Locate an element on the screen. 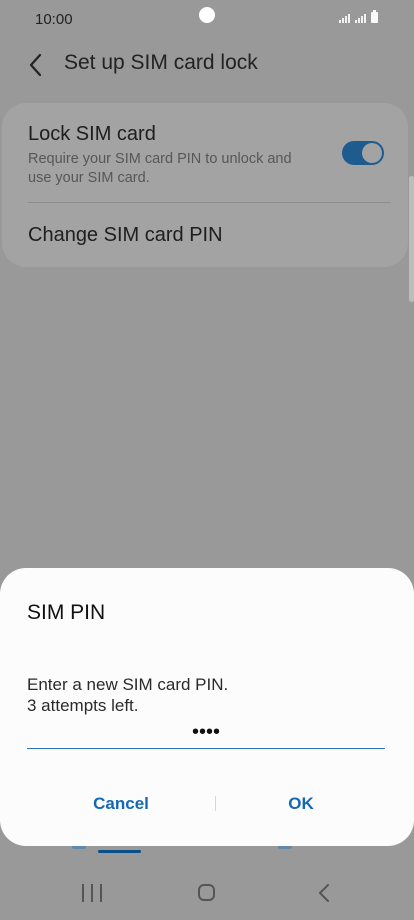 The height and width of the screenshot is (920, 414). status-icons is located at coordinates (358, 16).